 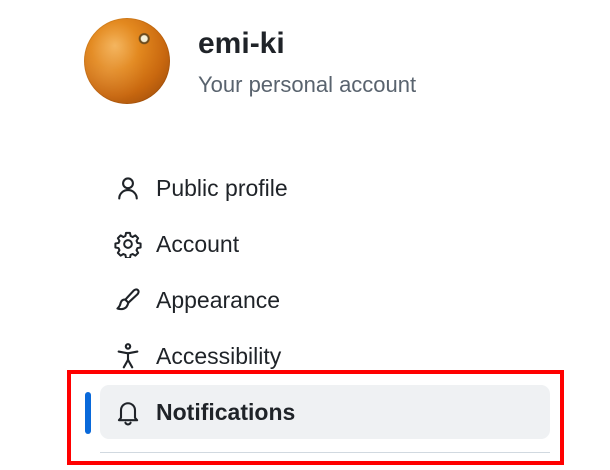 I want to click on accessibility-icon, so click(x=128, y=356).